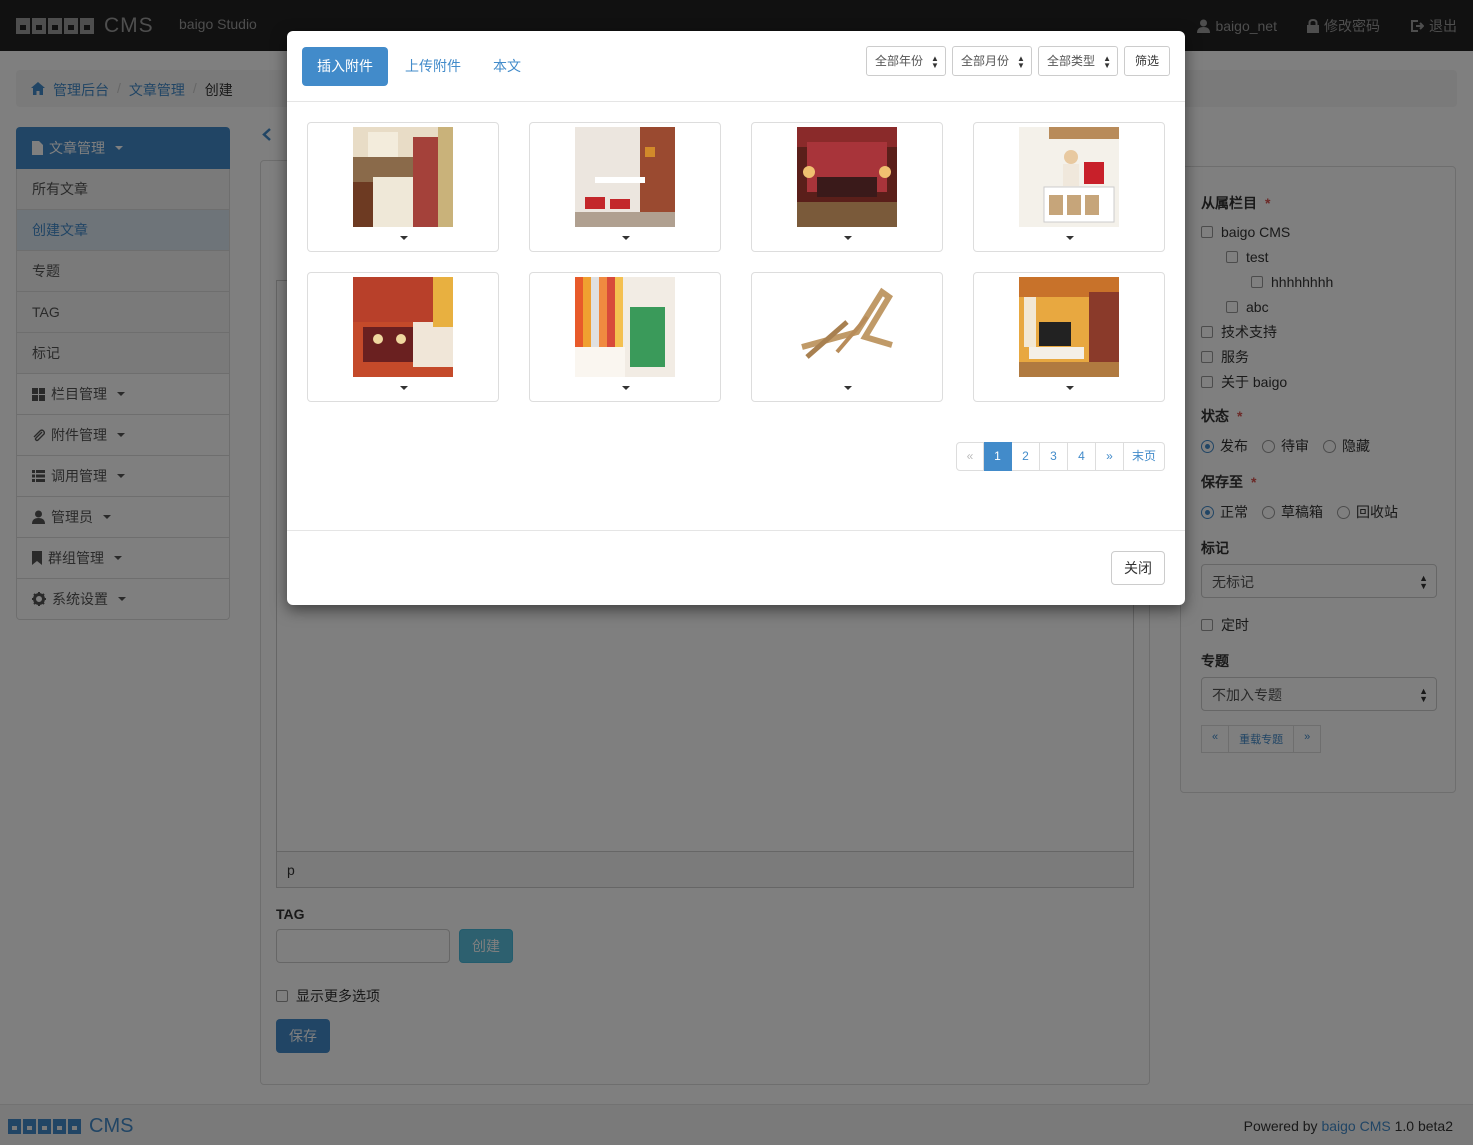  I want to click on type-filter-select: 全部类型 ▲ ▼, so click(1077, 61).